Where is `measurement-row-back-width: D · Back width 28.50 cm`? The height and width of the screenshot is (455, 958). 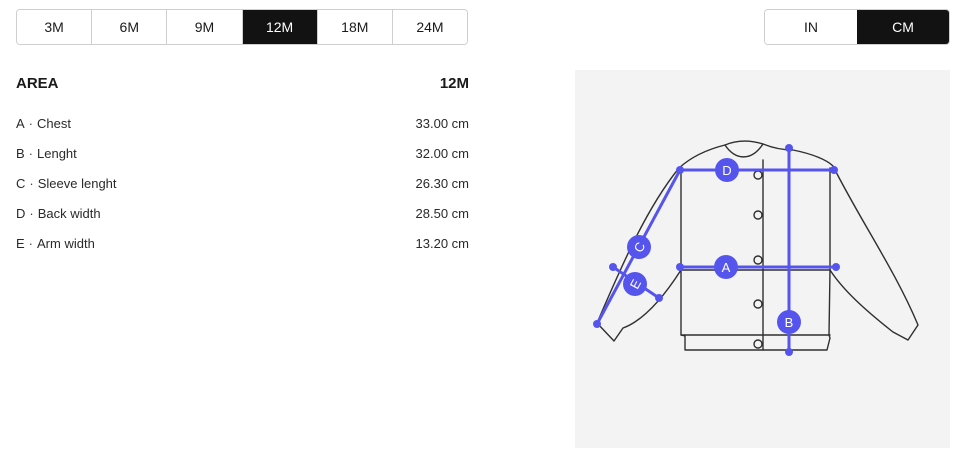
measurement-row-back-width: D · Back width 28.50 cm is located at coordinates (242, 213).